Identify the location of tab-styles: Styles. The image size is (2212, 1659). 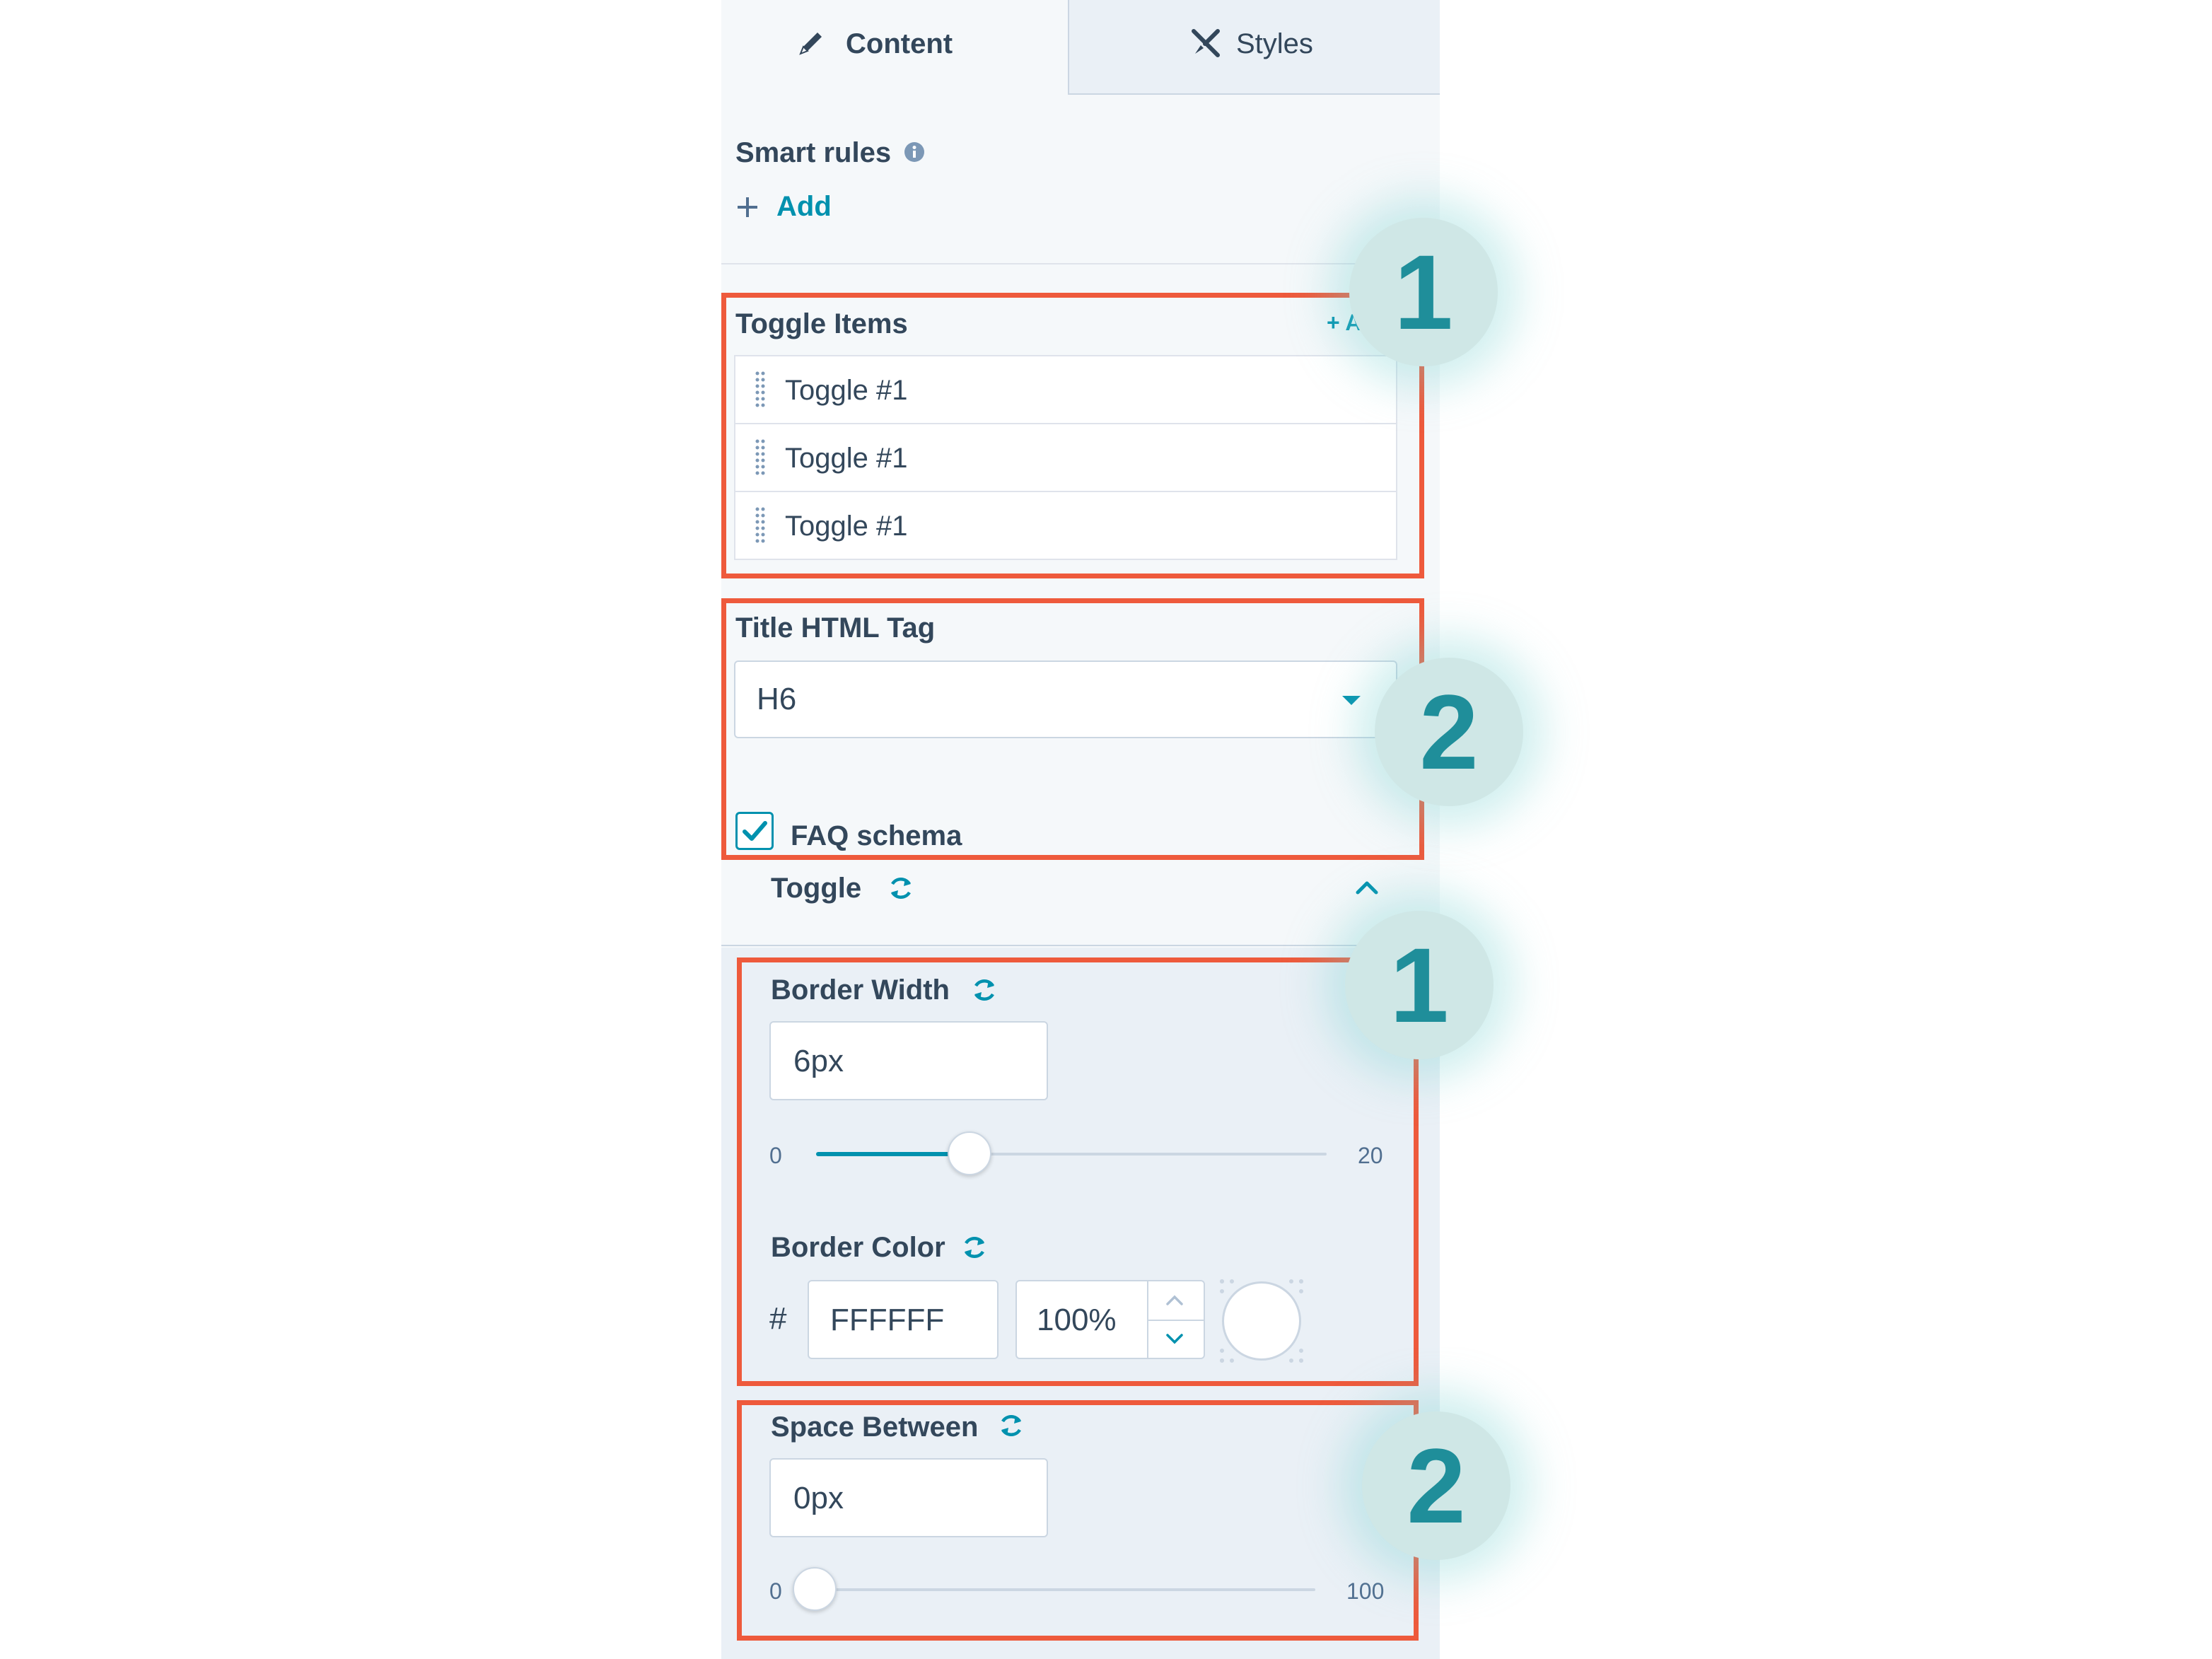
(1254, 47).